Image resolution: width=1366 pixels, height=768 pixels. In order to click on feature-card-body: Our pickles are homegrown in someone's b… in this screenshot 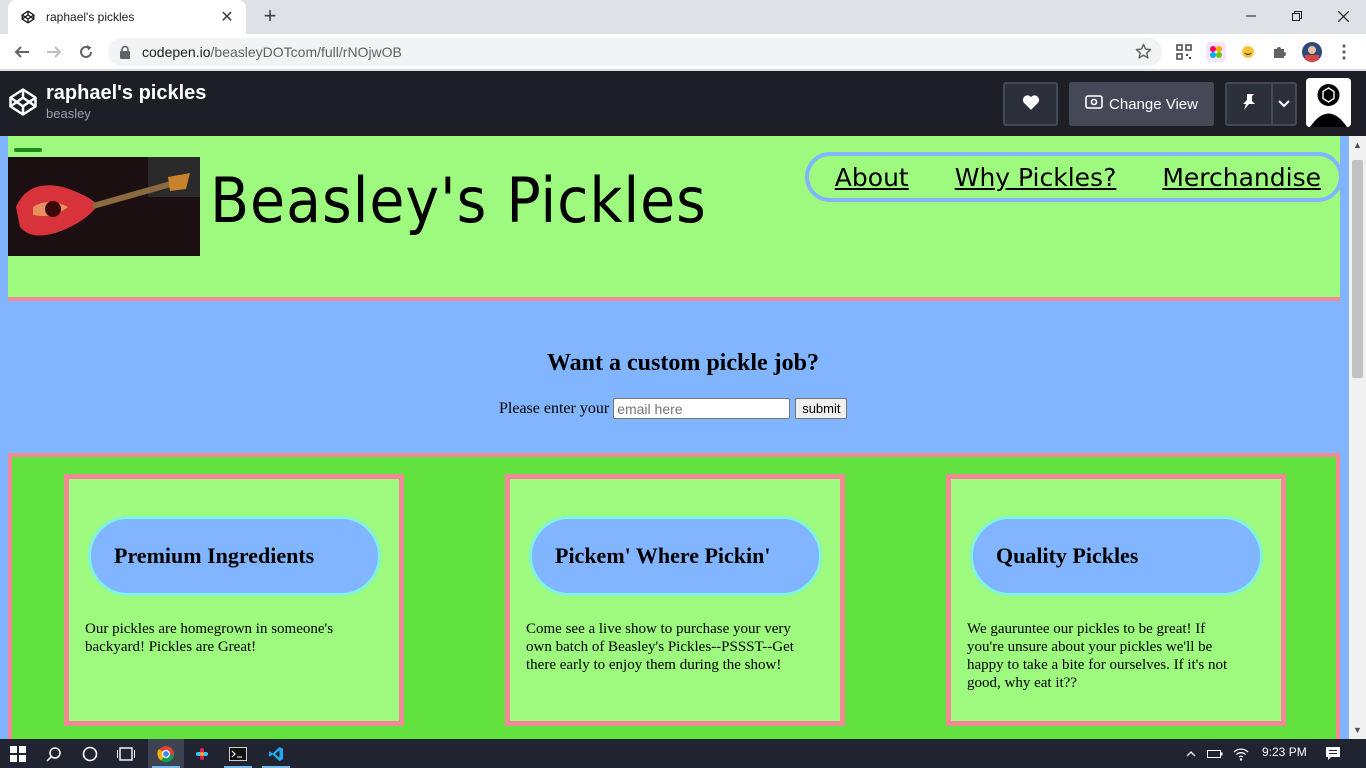, I will do `click(209, 638)`.